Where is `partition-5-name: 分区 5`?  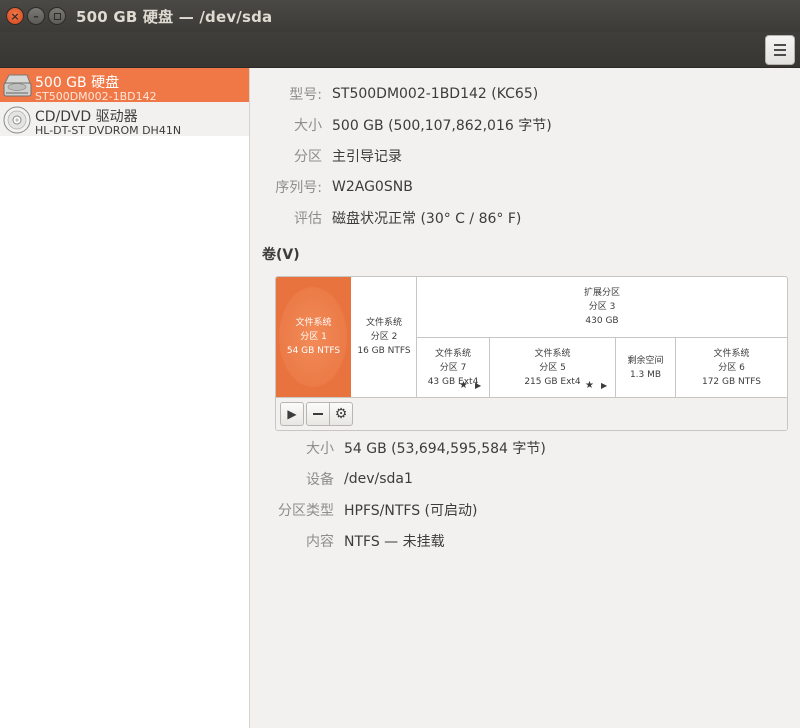
partition-5-name: 分区 5 is located at coordinates (552, 367).